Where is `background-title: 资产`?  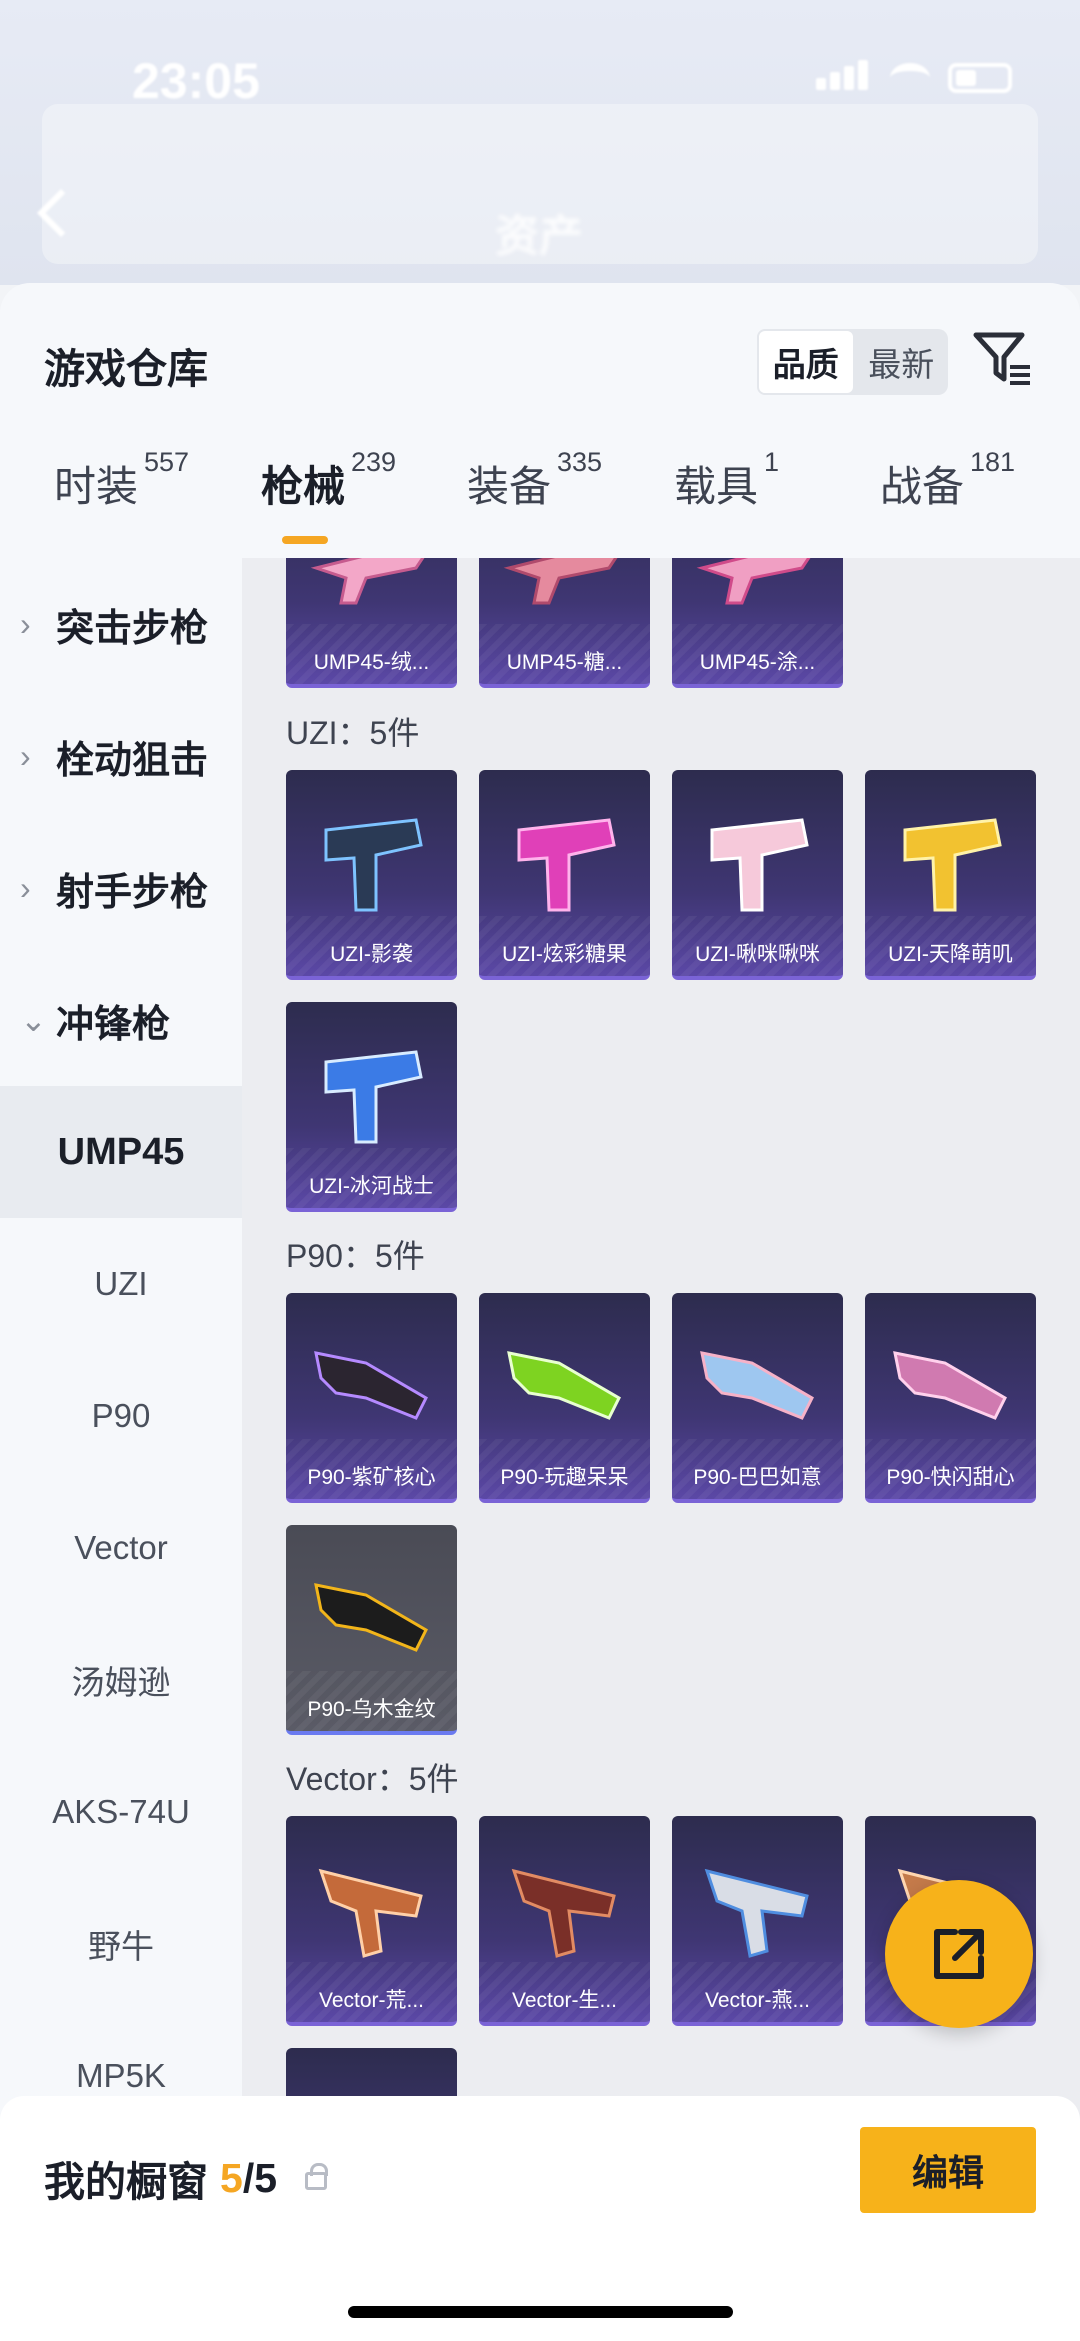
background-title: 资产 is located at coordinates (539, 236).